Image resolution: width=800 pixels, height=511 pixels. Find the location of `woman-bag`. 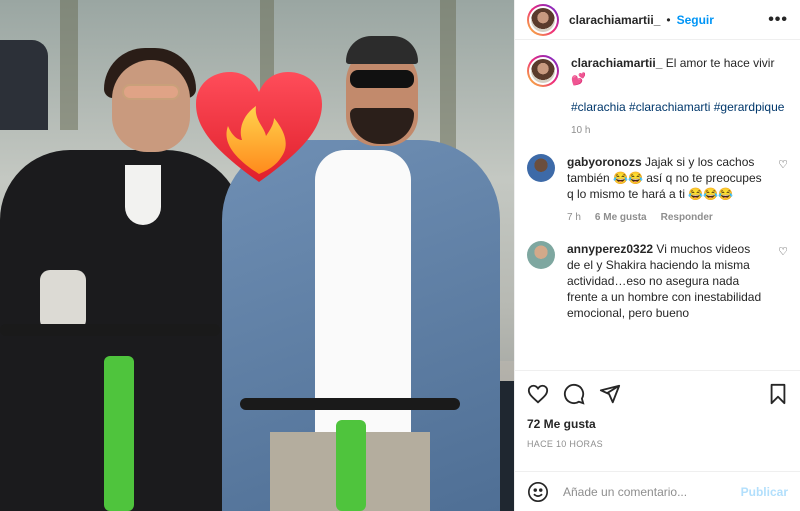

woman-bag is located at coordinates (63, 300).